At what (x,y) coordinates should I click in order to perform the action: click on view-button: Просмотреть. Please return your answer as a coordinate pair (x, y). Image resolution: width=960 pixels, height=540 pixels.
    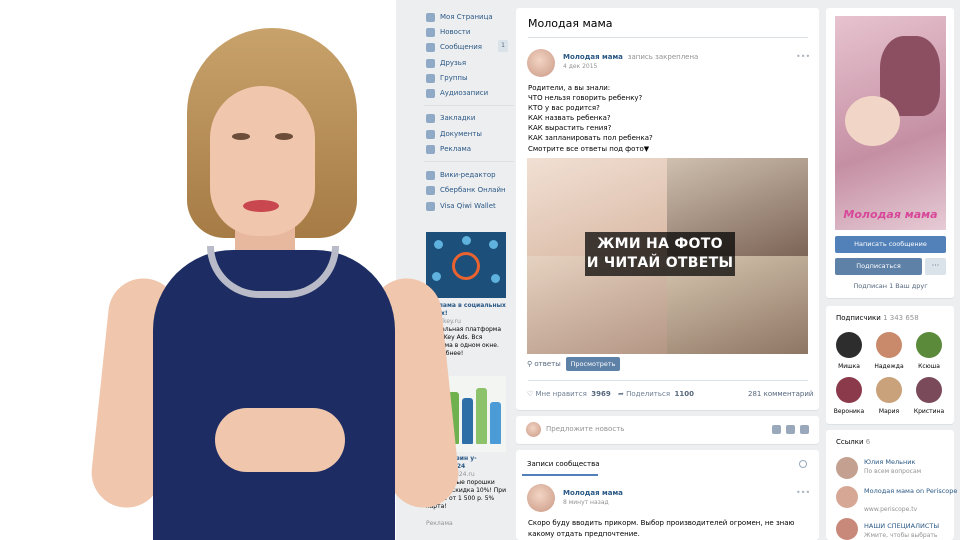
    Looking at the image, I should click on (593, 364).